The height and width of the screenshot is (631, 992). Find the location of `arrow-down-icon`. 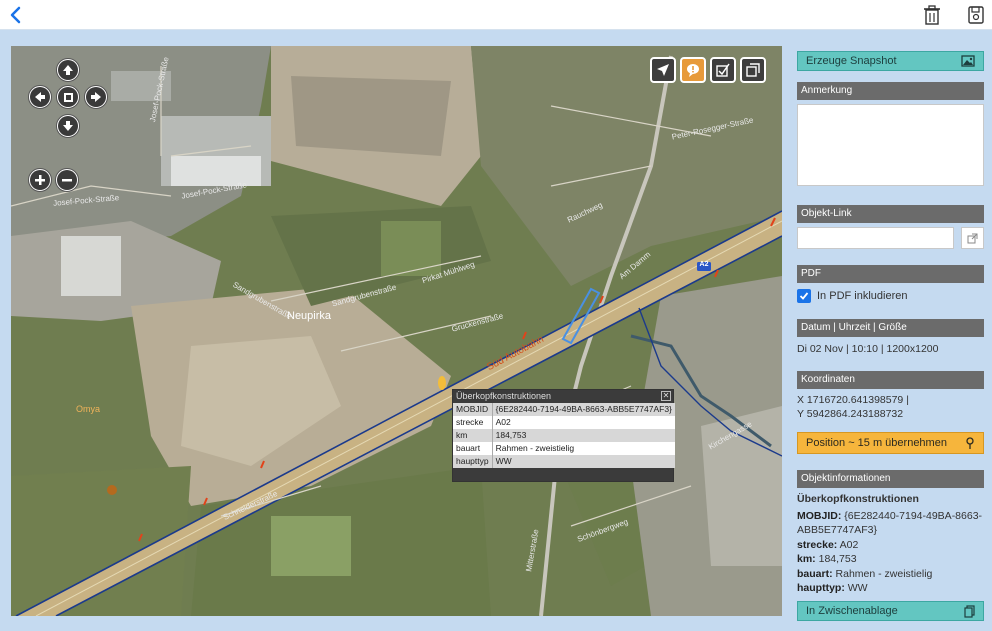

arrow-down-icon is located at coordinates (68, 126).